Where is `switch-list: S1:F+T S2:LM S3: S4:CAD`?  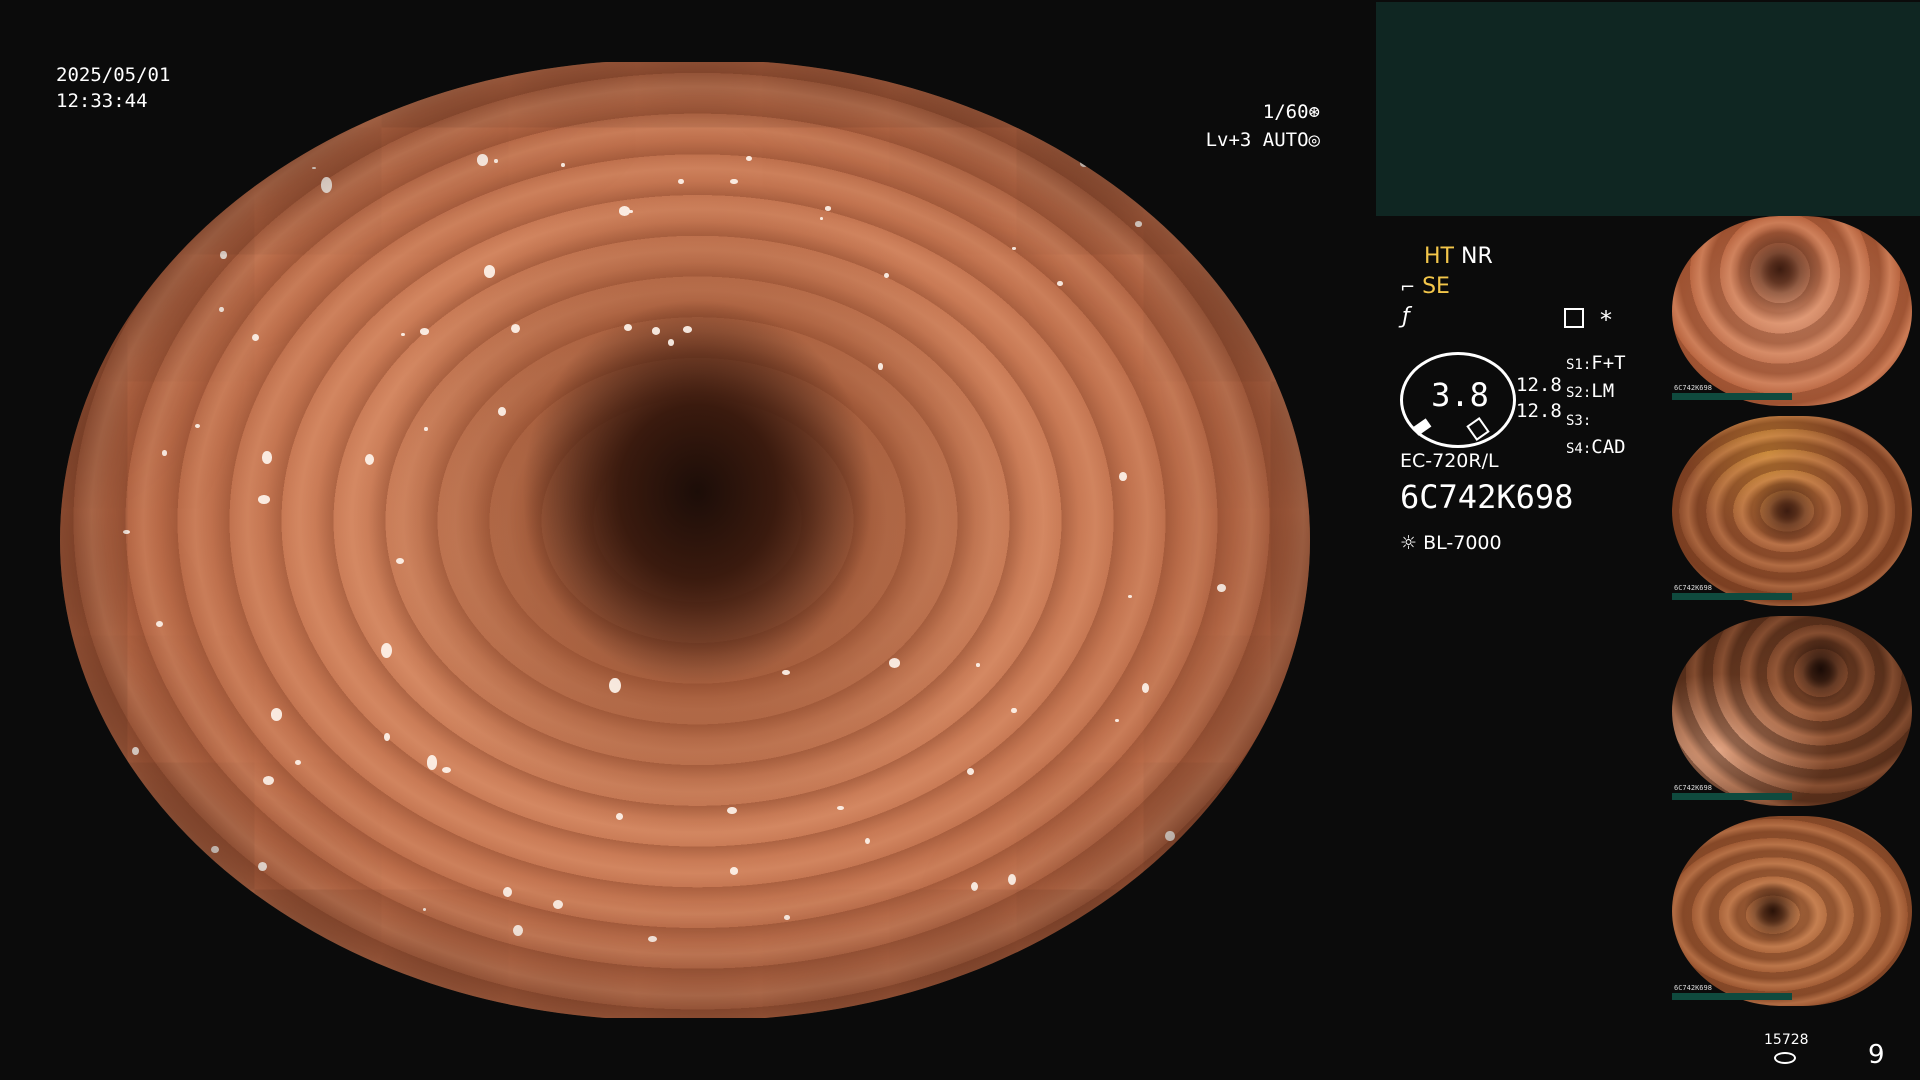
switch-list: S1:F+T S2:LM S3: S4:CAD is located at coordinates (1596, 406).